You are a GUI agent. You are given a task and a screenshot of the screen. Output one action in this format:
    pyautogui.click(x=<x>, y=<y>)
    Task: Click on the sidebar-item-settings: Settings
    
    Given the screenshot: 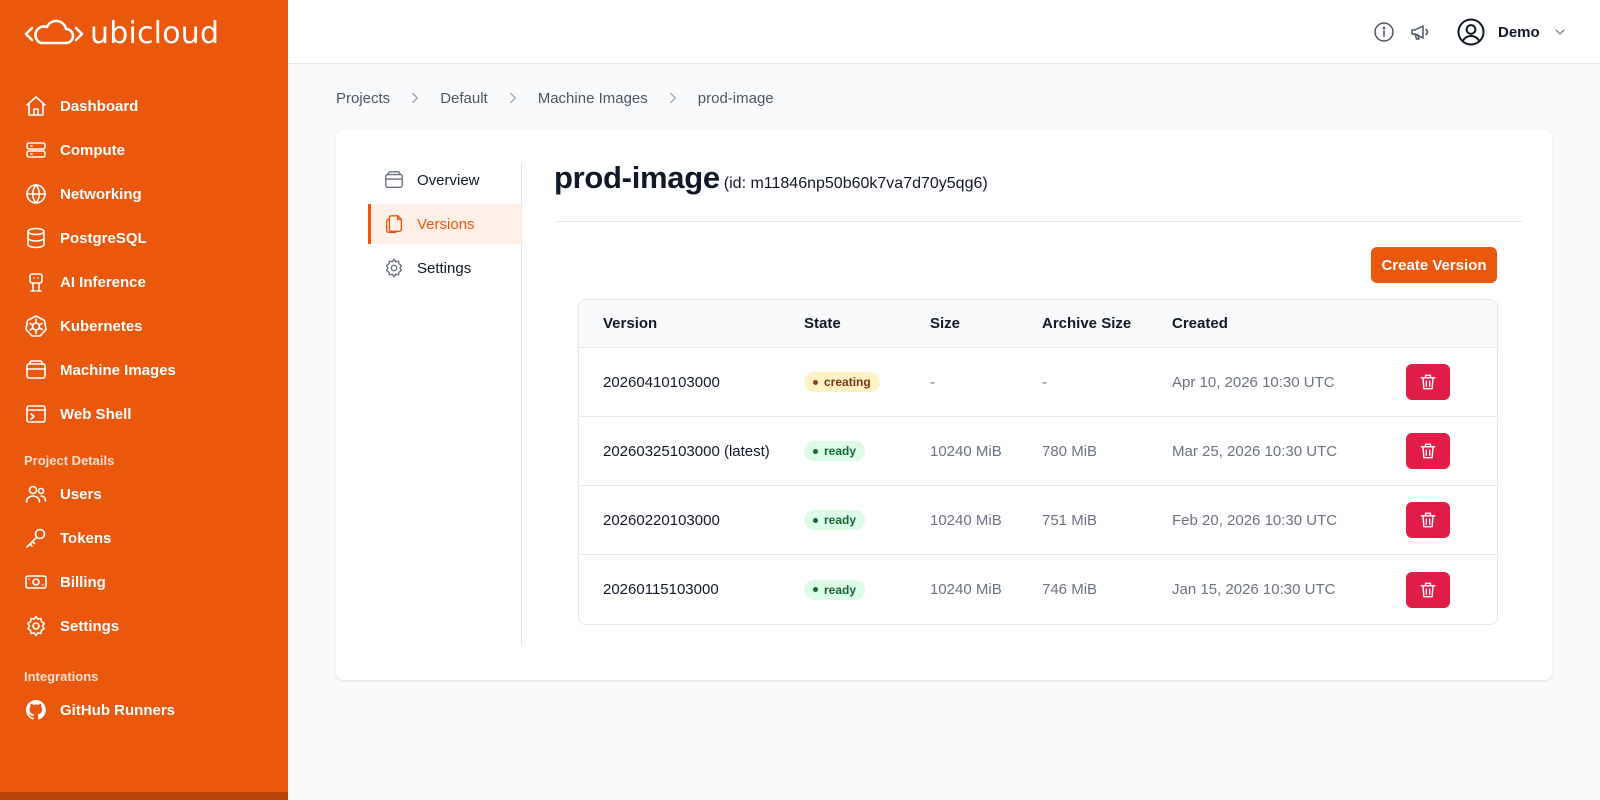 What is the action you would take?
    pyautogui.click(x=144, y=626)
    